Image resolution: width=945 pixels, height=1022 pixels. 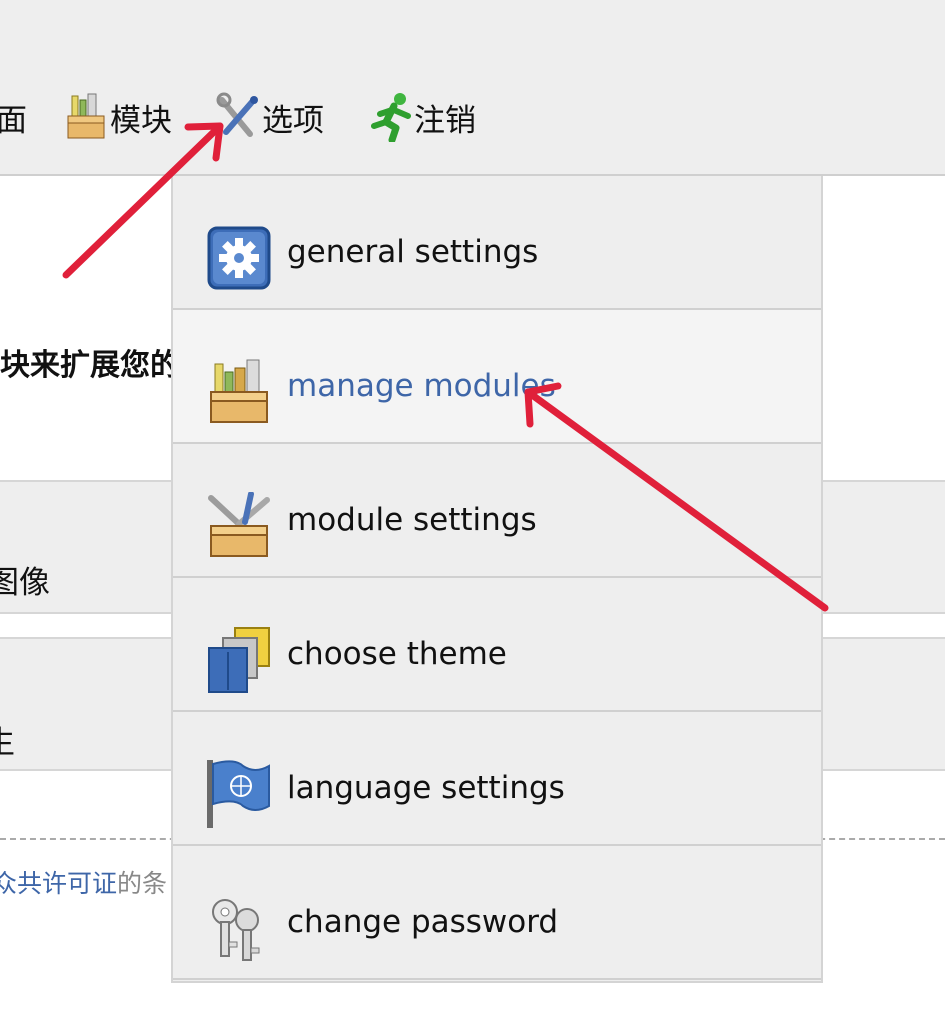 I want to click on keys-icon, so click(x=239, y=928).